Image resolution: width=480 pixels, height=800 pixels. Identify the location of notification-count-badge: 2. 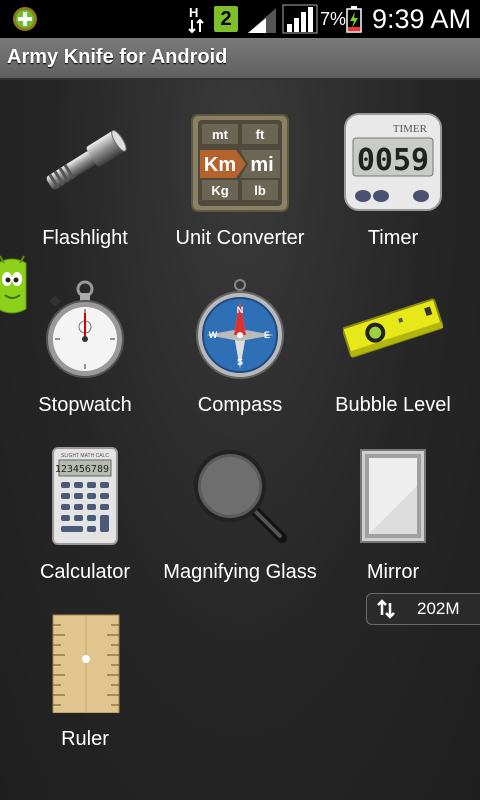
(226, 19).